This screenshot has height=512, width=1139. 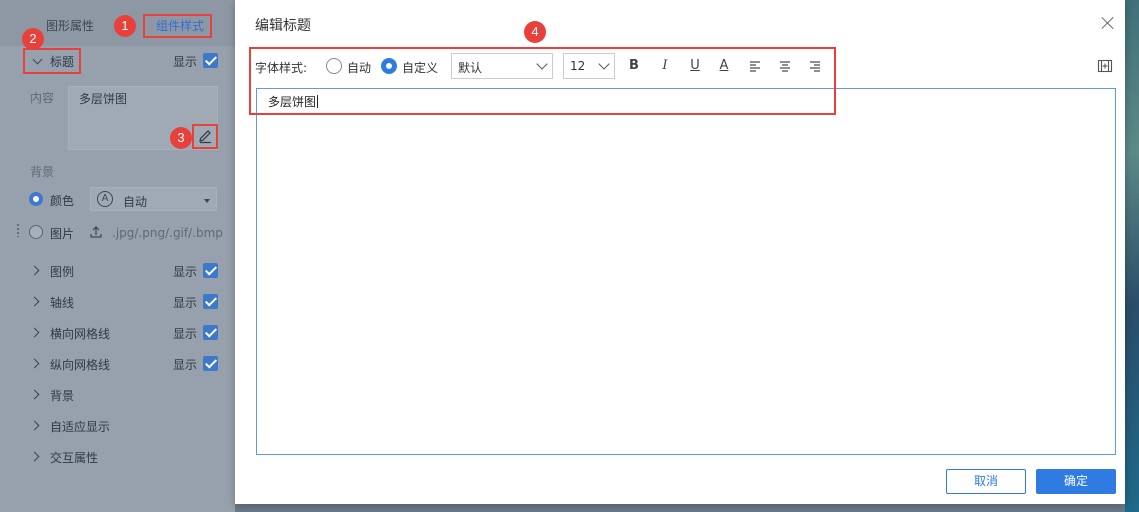 I want to click on drag-handle-icon, so click(x=18, y=230).